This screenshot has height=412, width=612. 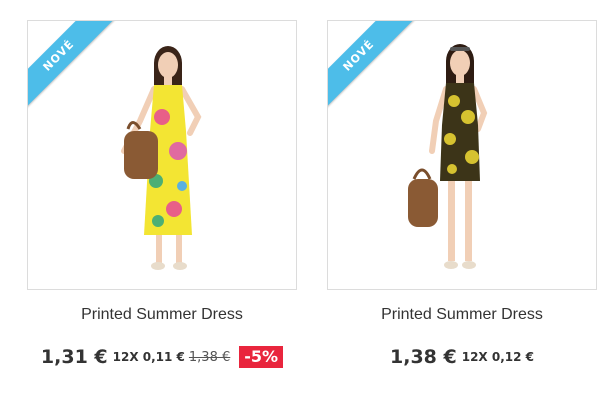 What do you see at coordinates (423, 357) in the screenshot?
I see `product-price: 1,38 €` at bounding box center [423, 357].